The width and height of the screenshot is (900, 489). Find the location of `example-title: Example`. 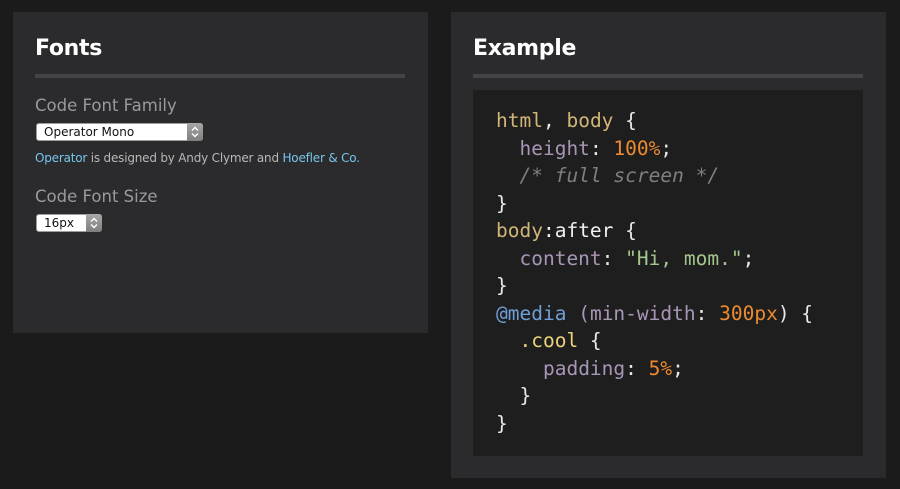

example-title: Example is located at coordinates (525, 48).